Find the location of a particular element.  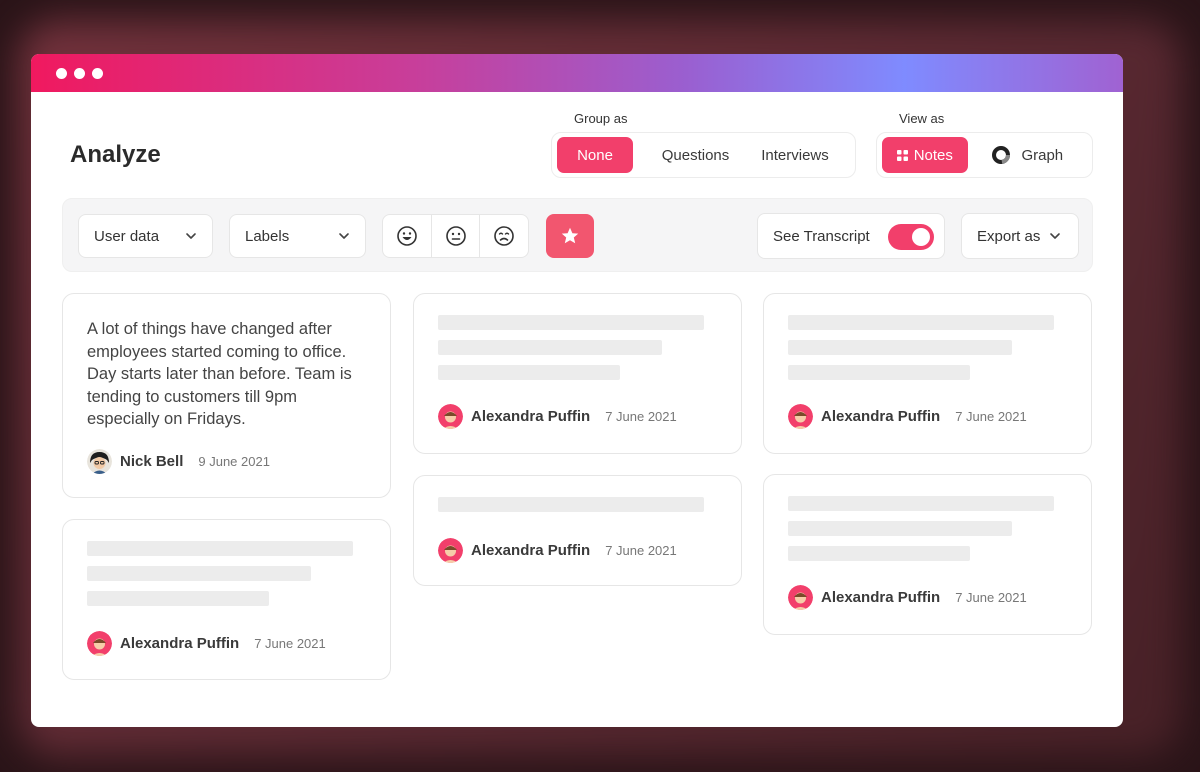

export-as-dropdown: Export as is located at coordinates (1020, 236).